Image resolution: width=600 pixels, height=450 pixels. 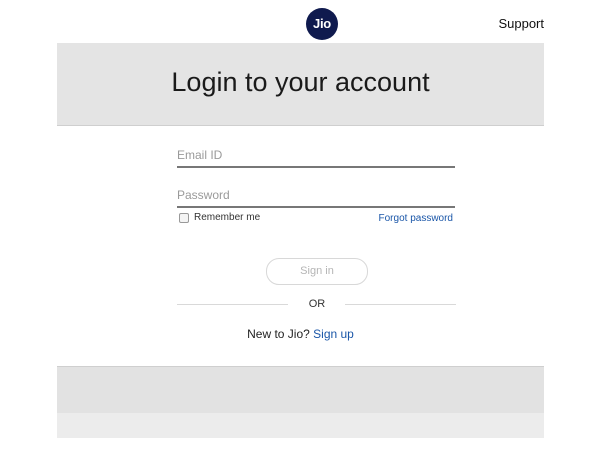 What do you see at coordinates (280, 334) in the screenshot?
I see `signup-prompt: New to Jio?` at bounding box center [280, 334].